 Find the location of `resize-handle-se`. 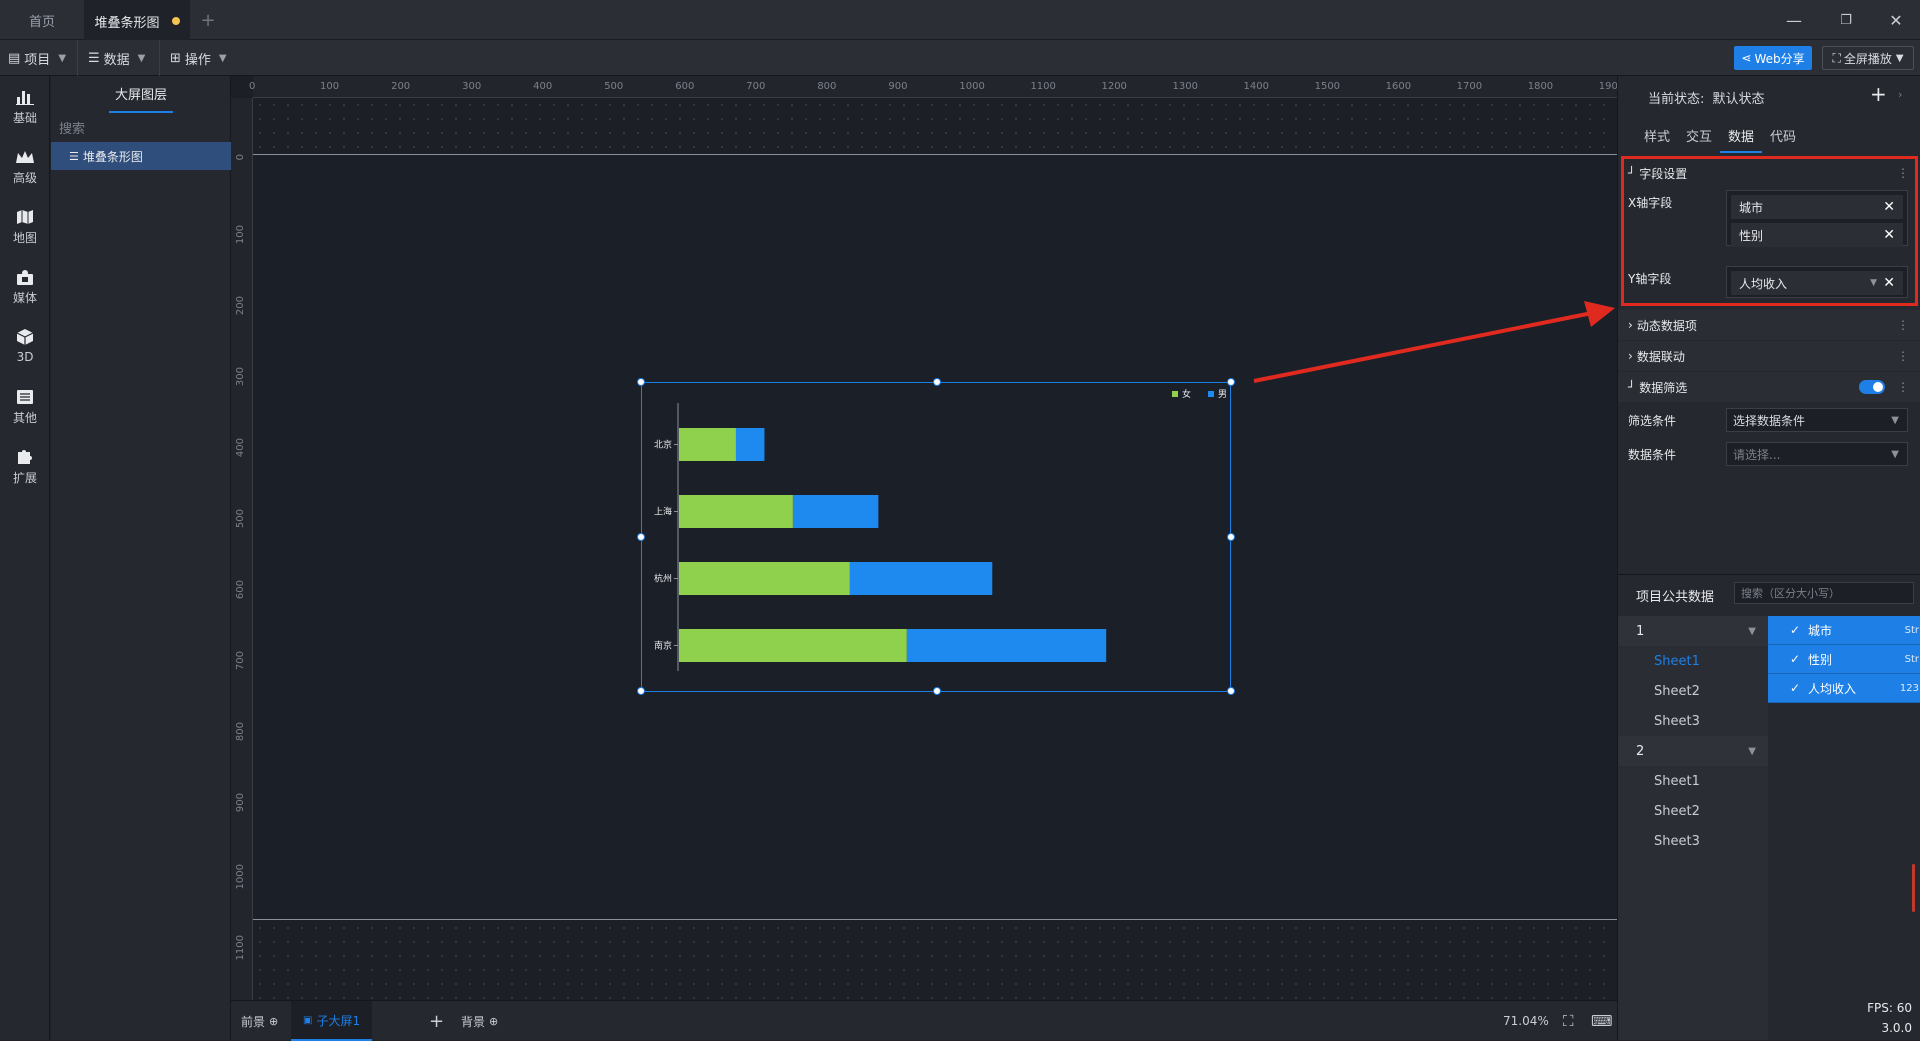

resize-handle-se is located at coordinates (1231, 691).